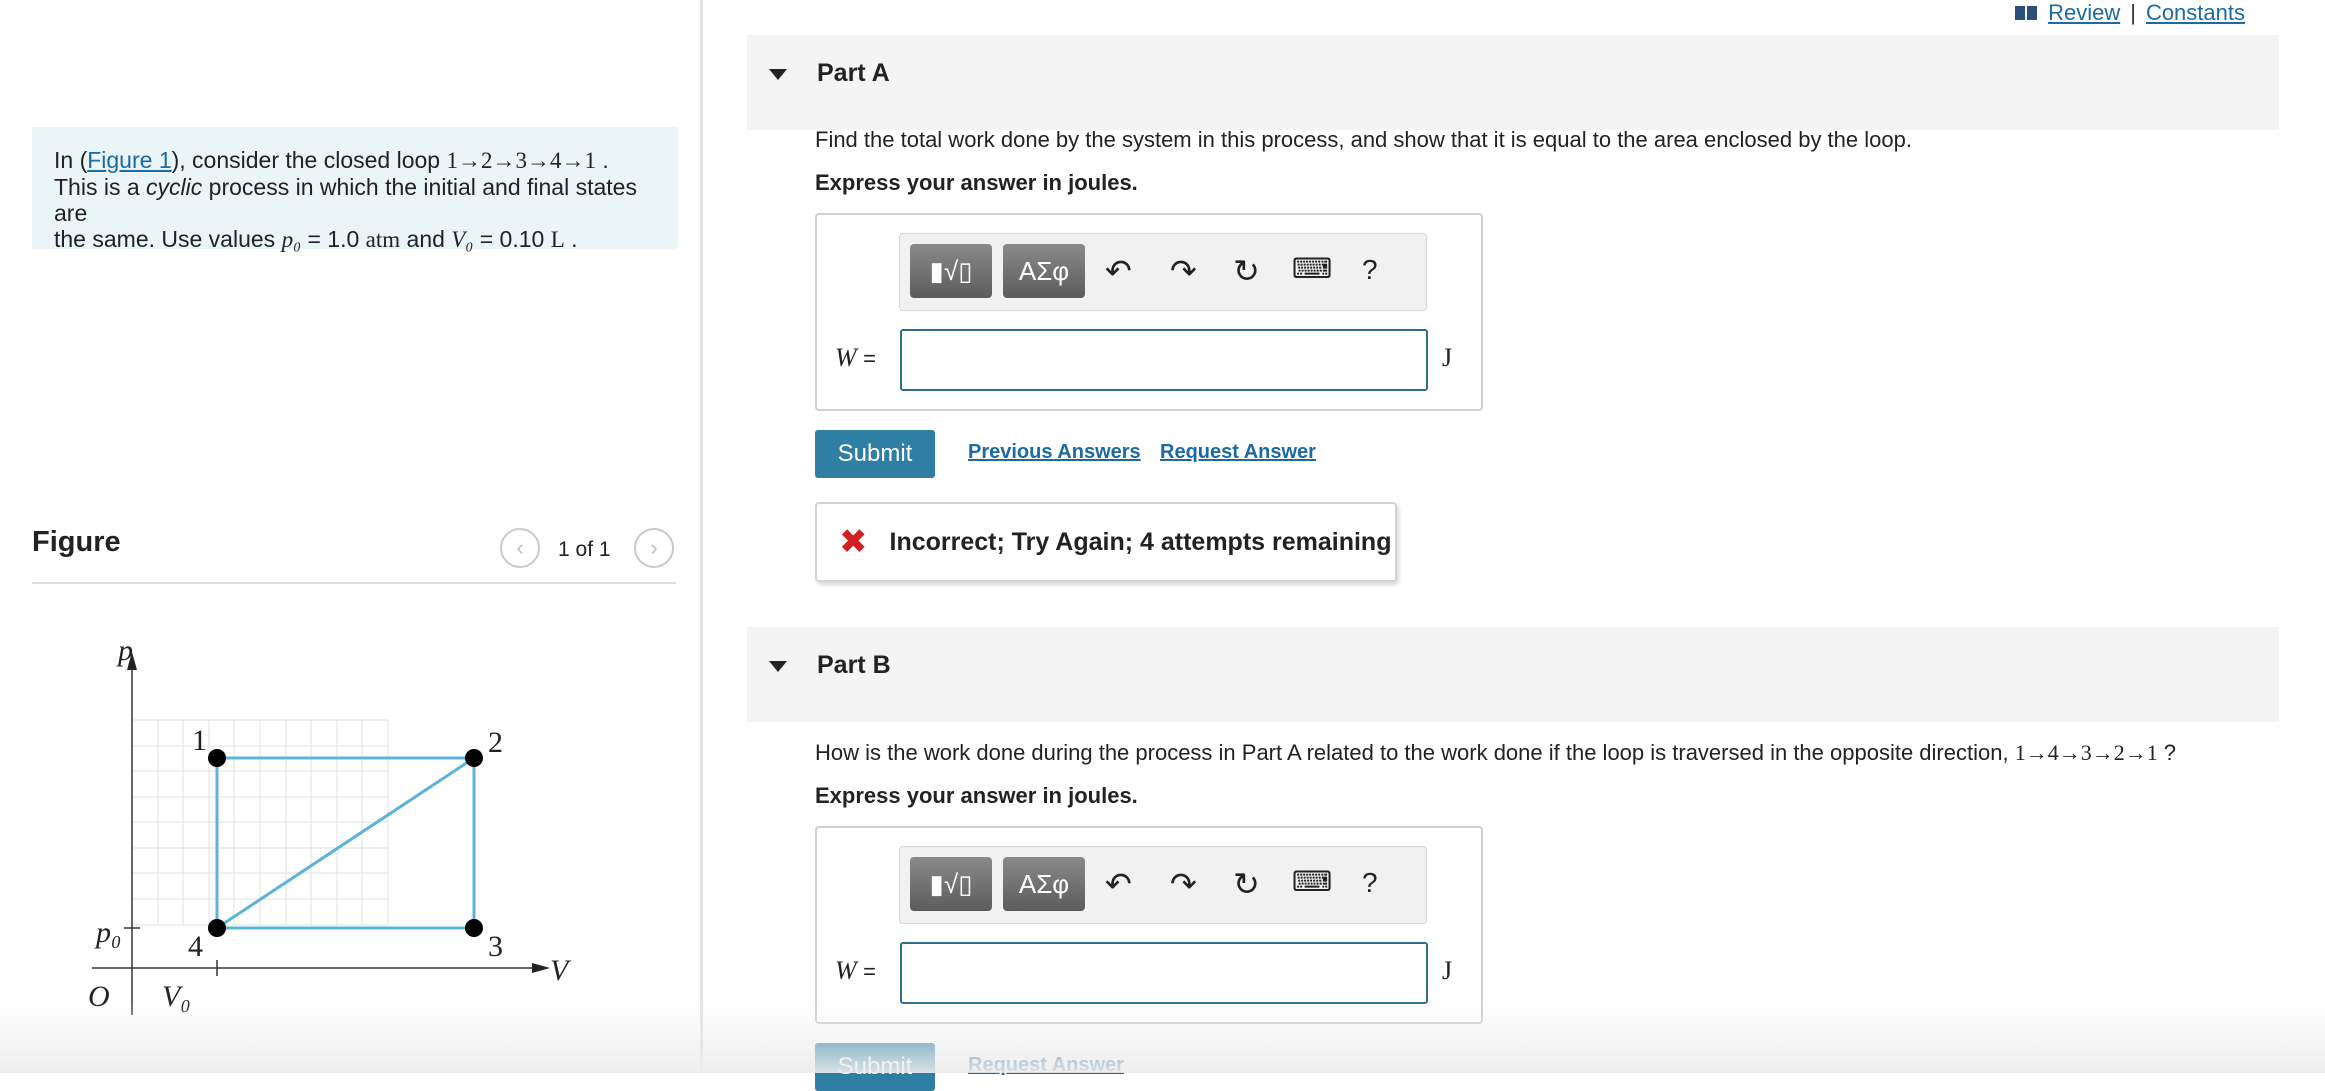 This screenshot has width=2325, height=1091. I want to click on part-b-header: Part B, so click(1513, 674).